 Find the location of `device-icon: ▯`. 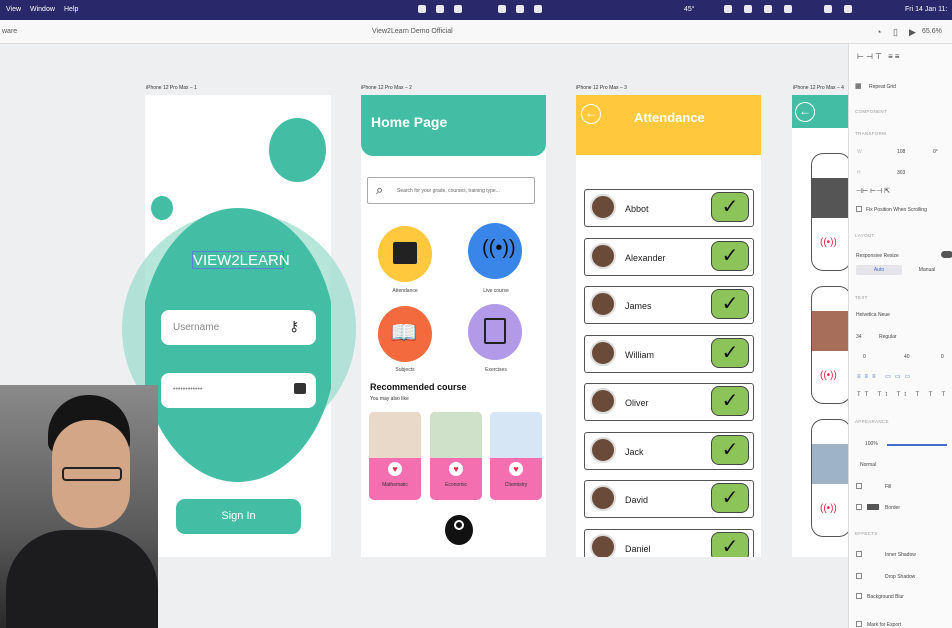

device-icon: ▯ is located at coordinates (895, 32).